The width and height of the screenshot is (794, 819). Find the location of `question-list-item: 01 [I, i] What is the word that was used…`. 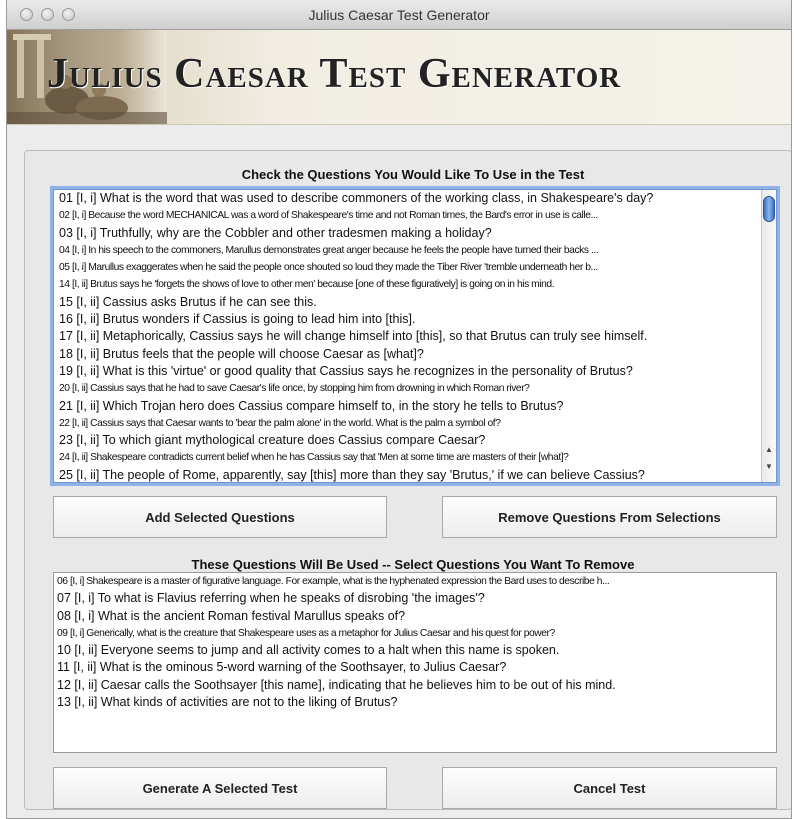

question-list-item: 01 [I, i] What is the word that was used… is located at coordinates (407, 198).